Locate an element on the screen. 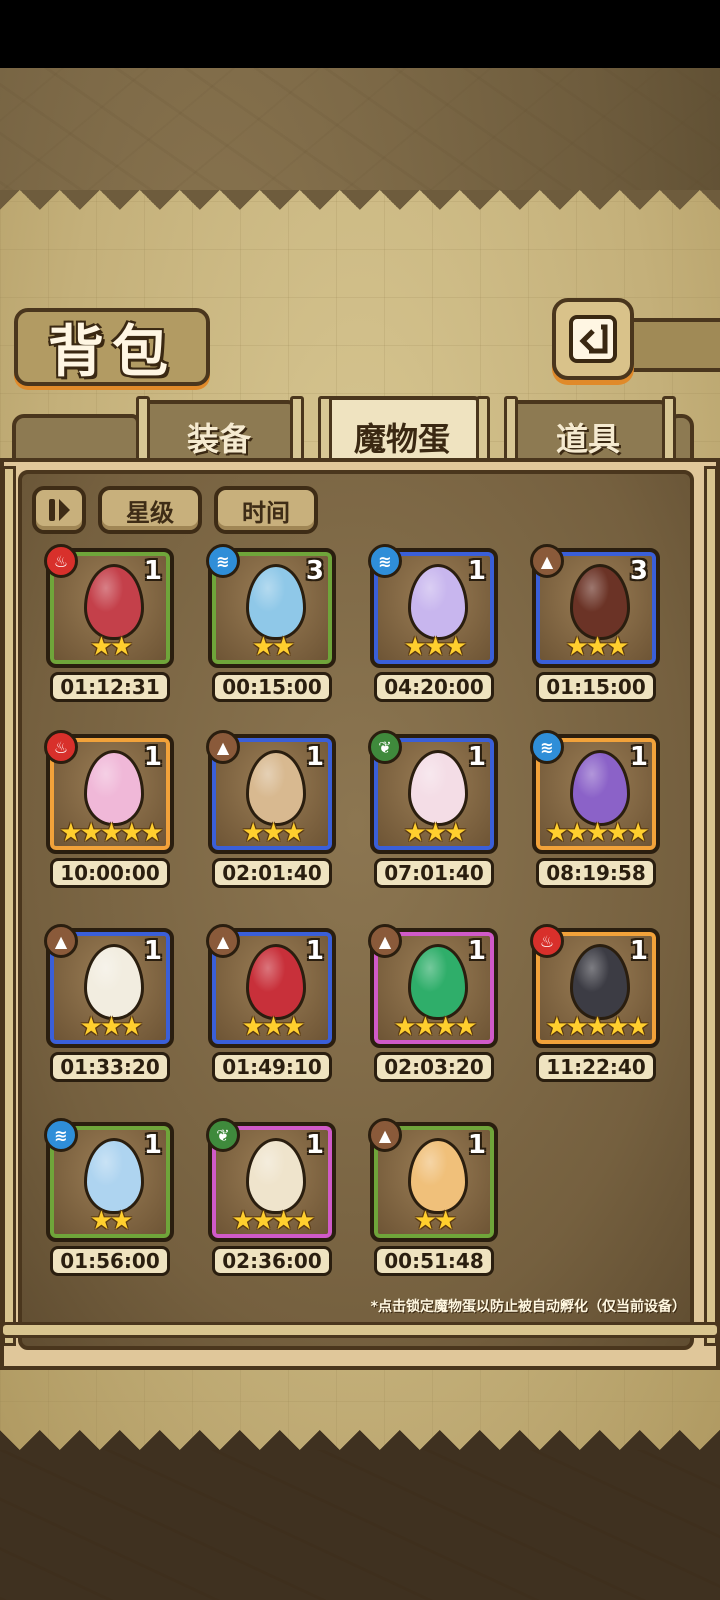 This screenshot has height=1600, width=720. earth-element-icon: ▲ is located at coordinates (547, 561).